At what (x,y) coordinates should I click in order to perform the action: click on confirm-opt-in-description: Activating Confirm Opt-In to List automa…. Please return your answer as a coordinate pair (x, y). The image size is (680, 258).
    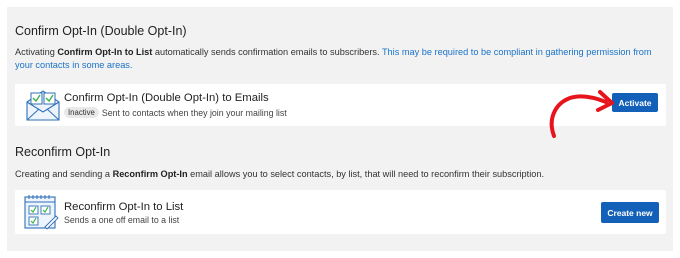
    Looking at the image, I should click on (333, 58).